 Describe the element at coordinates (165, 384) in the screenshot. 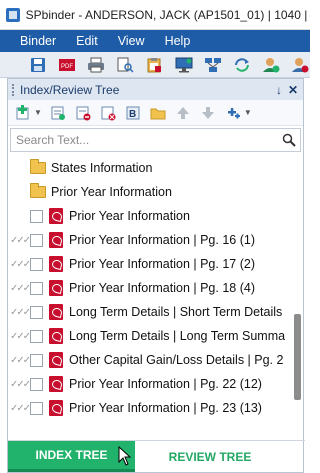

I see `tree-row-label: Prior Year Information | Pg. 22 (12)` at that location.